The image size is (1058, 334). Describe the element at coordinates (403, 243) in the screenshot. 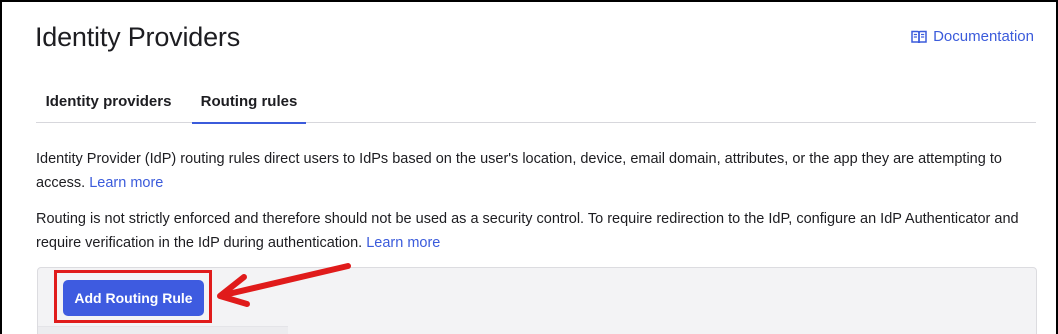

I see `learn-more-link-2: Learn more` at that location.